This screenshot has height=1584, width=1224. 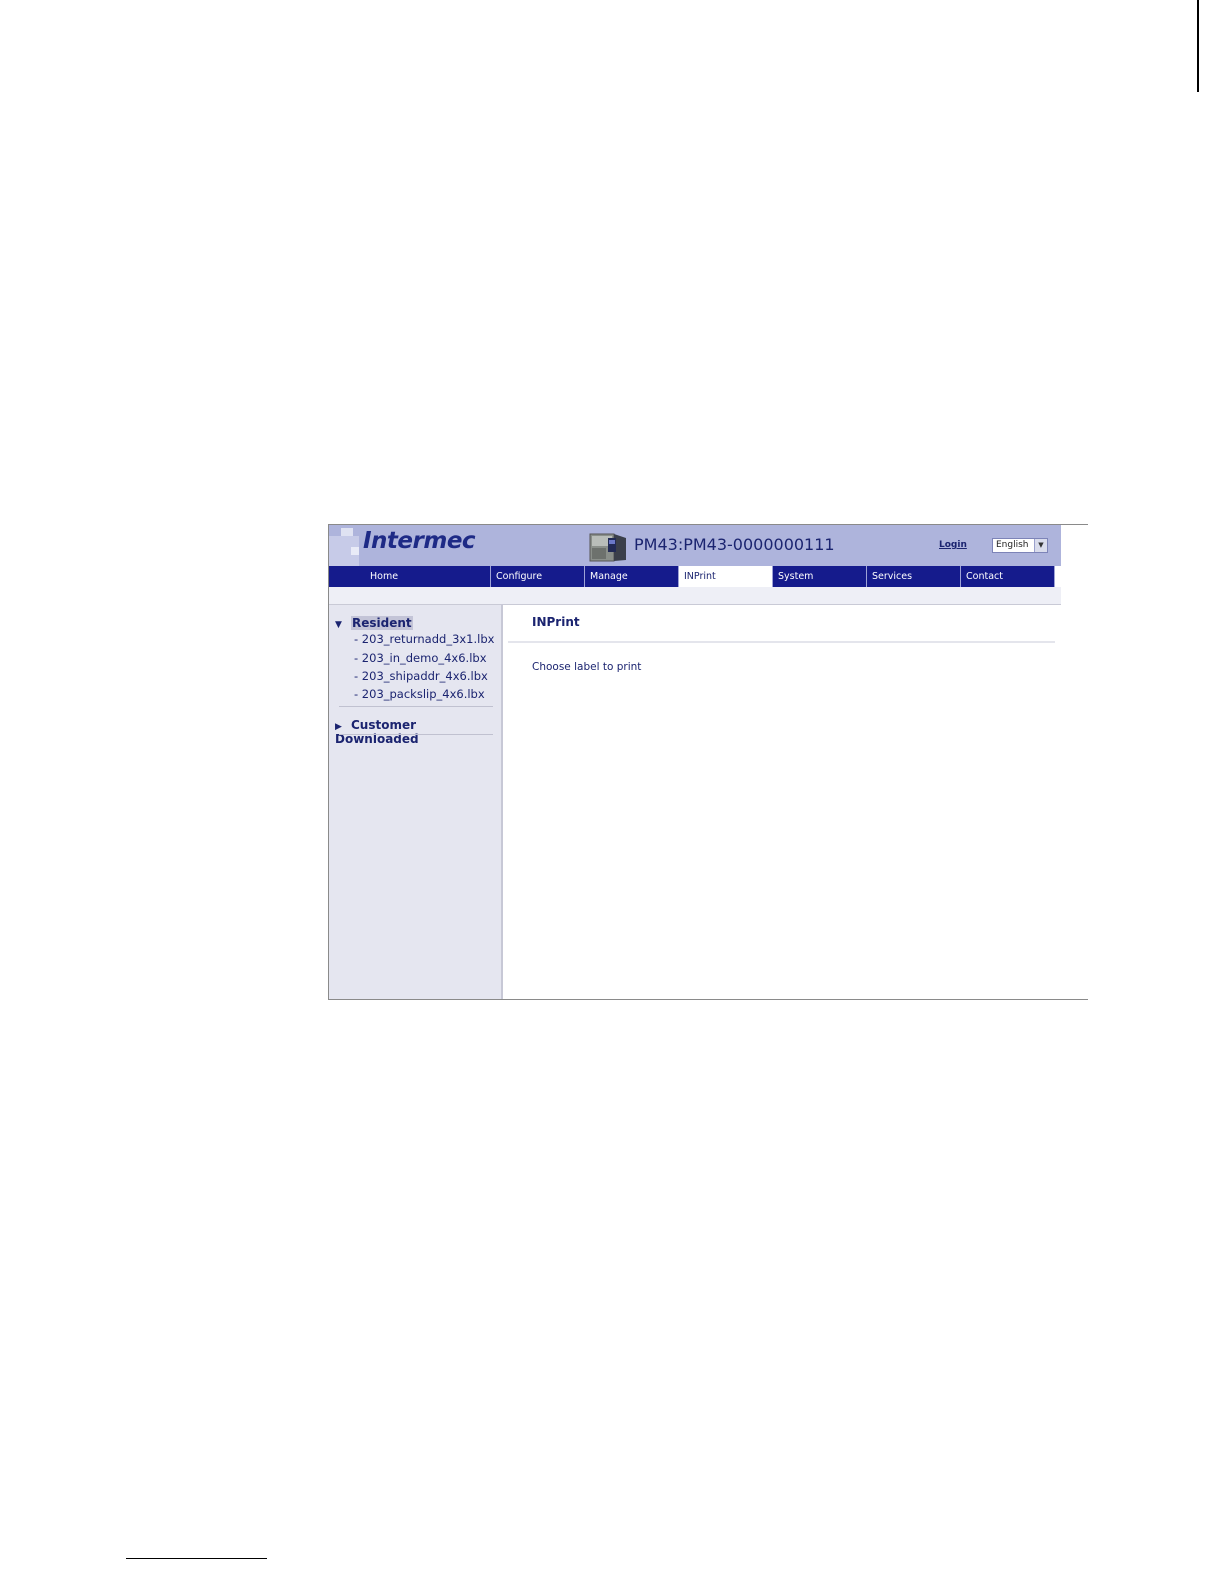 I want to click on language-value: English, so click(x=1012, y=545).